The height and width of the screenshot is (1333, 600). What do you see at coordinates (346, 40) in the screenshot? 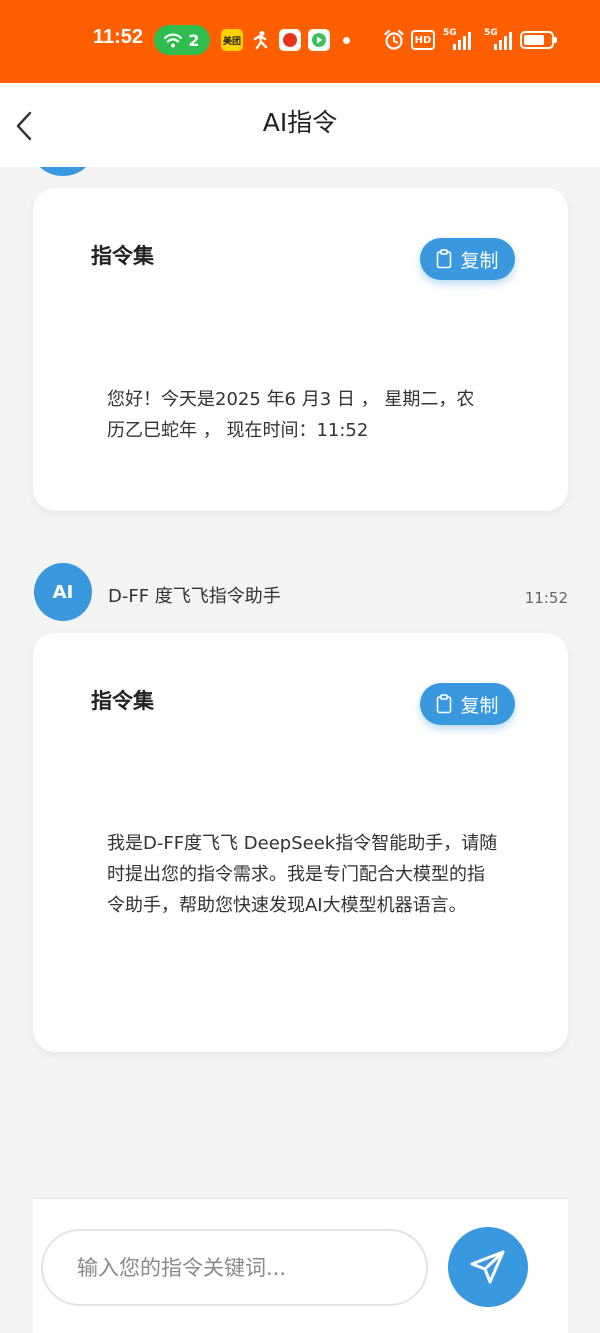
I see `notification-dot` at bounding box center [346, 40].